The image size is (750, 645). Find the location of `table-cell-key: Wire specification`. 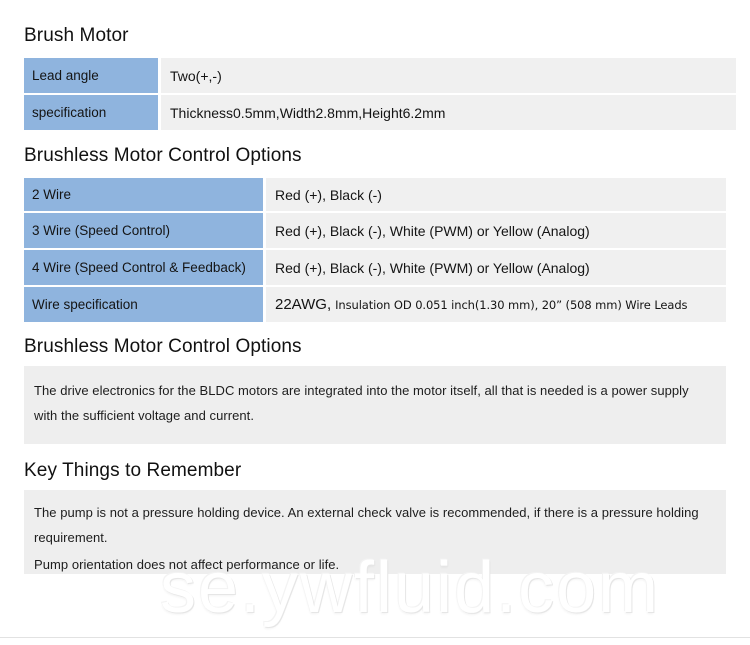

table-cell-key: Wire specification is located at coordinates (143, 304).